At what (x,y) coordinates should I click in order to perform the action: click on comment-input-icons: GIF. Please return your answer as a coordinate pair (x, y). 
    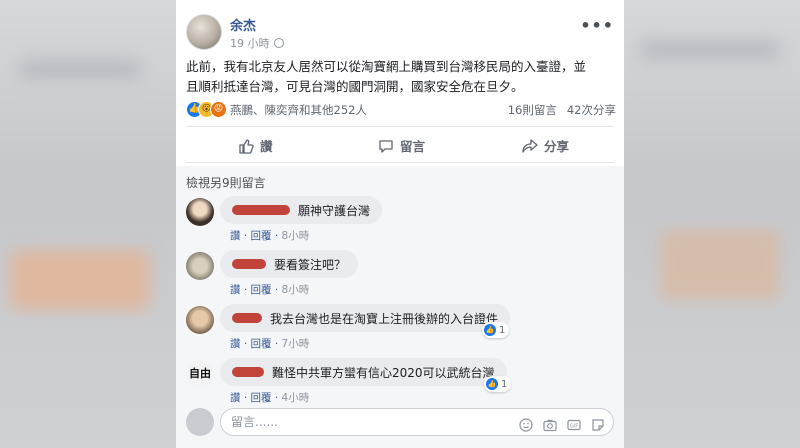
    Looking at the image, I should click on (562, 423).